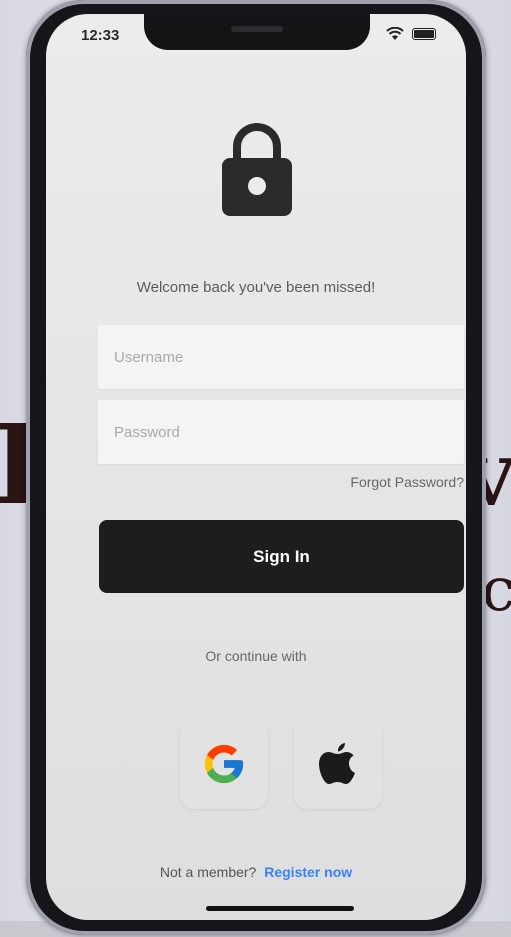 Image resolution: width=511 pixels, height=937 pixels. Describe the element at coordinates (100, 35) in the screenshot. I see `status-time: 12:33` at that location.